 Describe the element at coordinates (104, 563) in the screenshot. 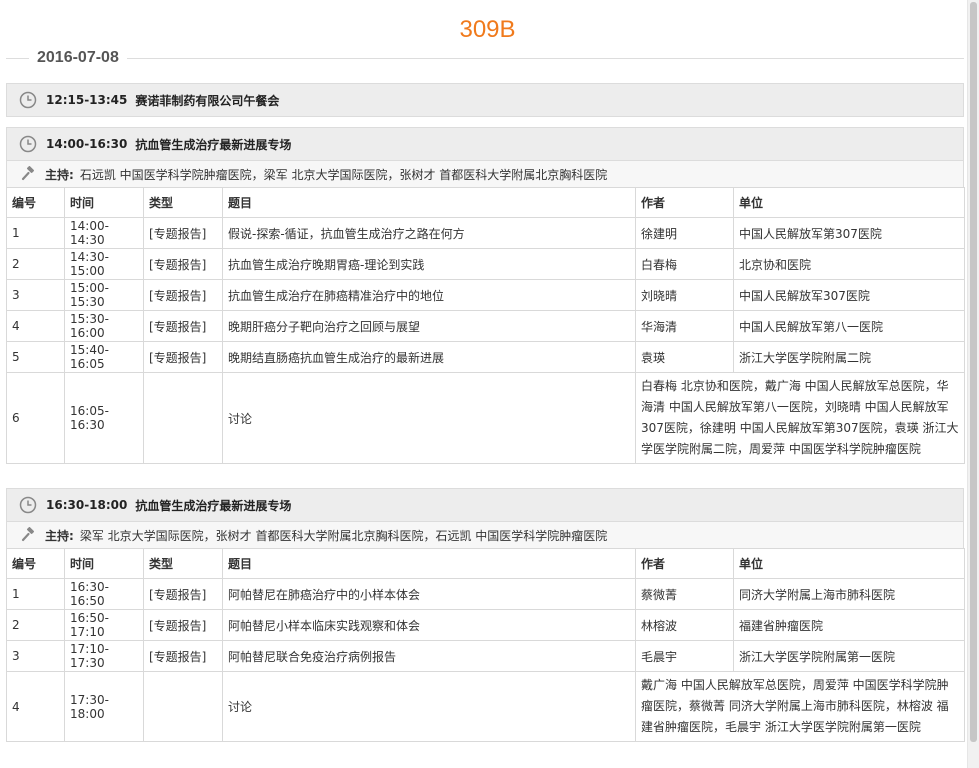

I see `col-header-time: 时间` at that location.